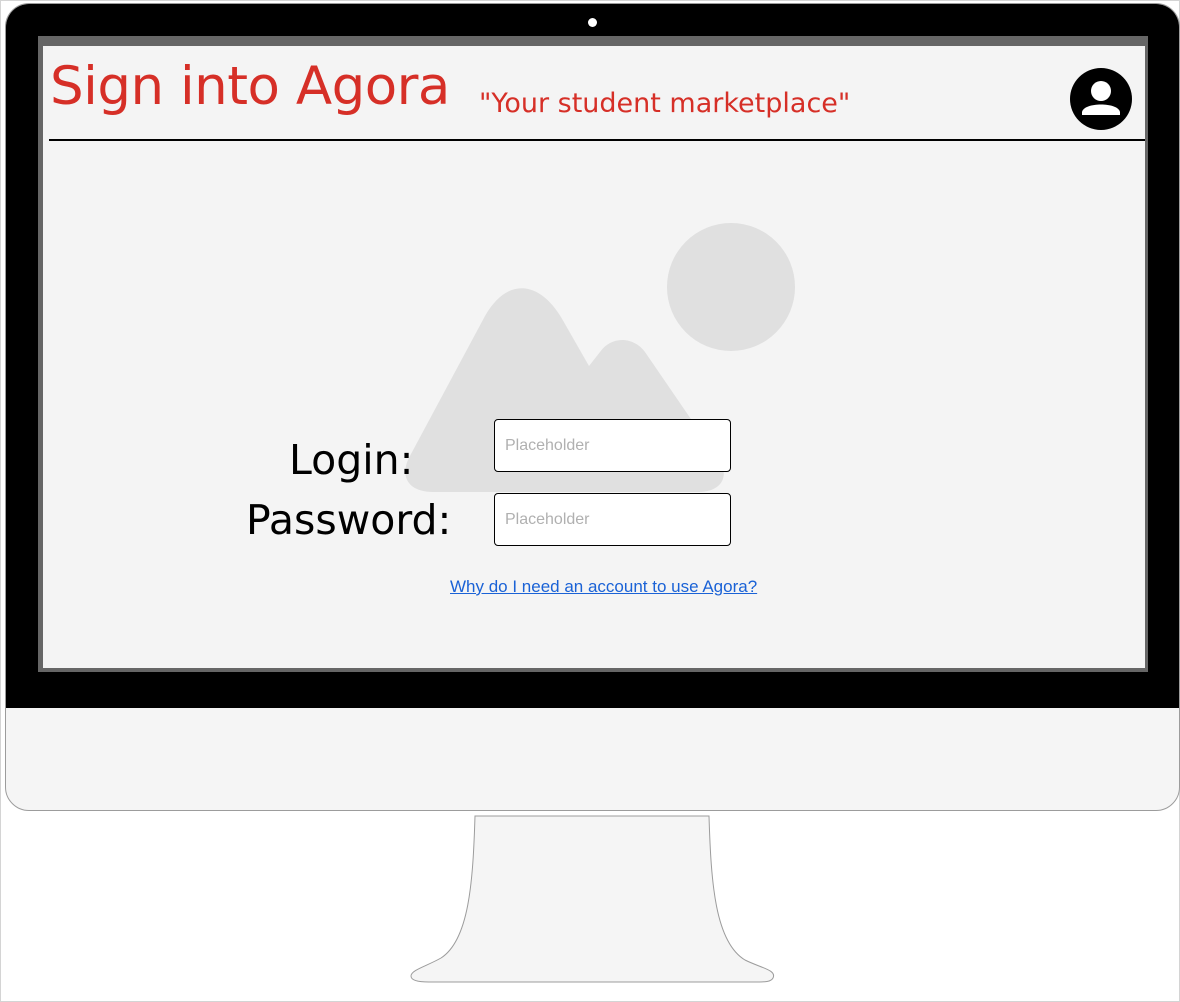  Describe the element at coordinates (592, 22) in the screenshot. I see `camera-icon` at that location.